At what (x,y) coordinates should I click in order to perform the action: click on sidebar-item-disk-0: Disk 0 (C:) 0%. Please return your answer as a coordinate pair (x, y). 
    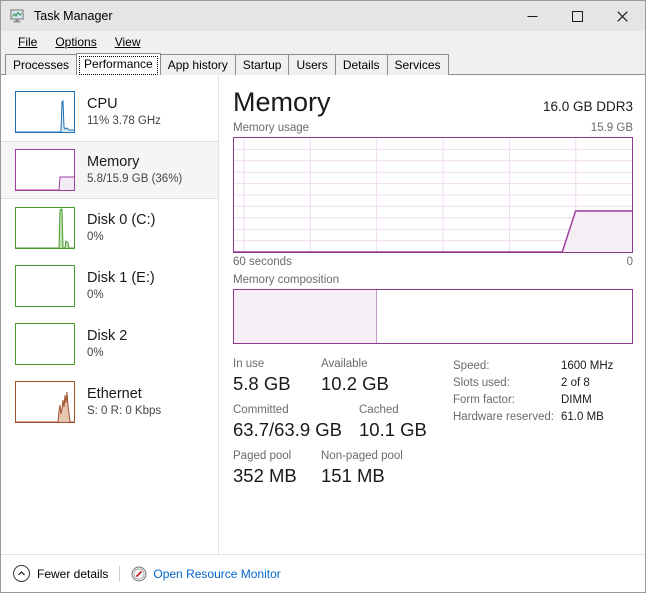
    Looking at the image, I should click on (109, 228).